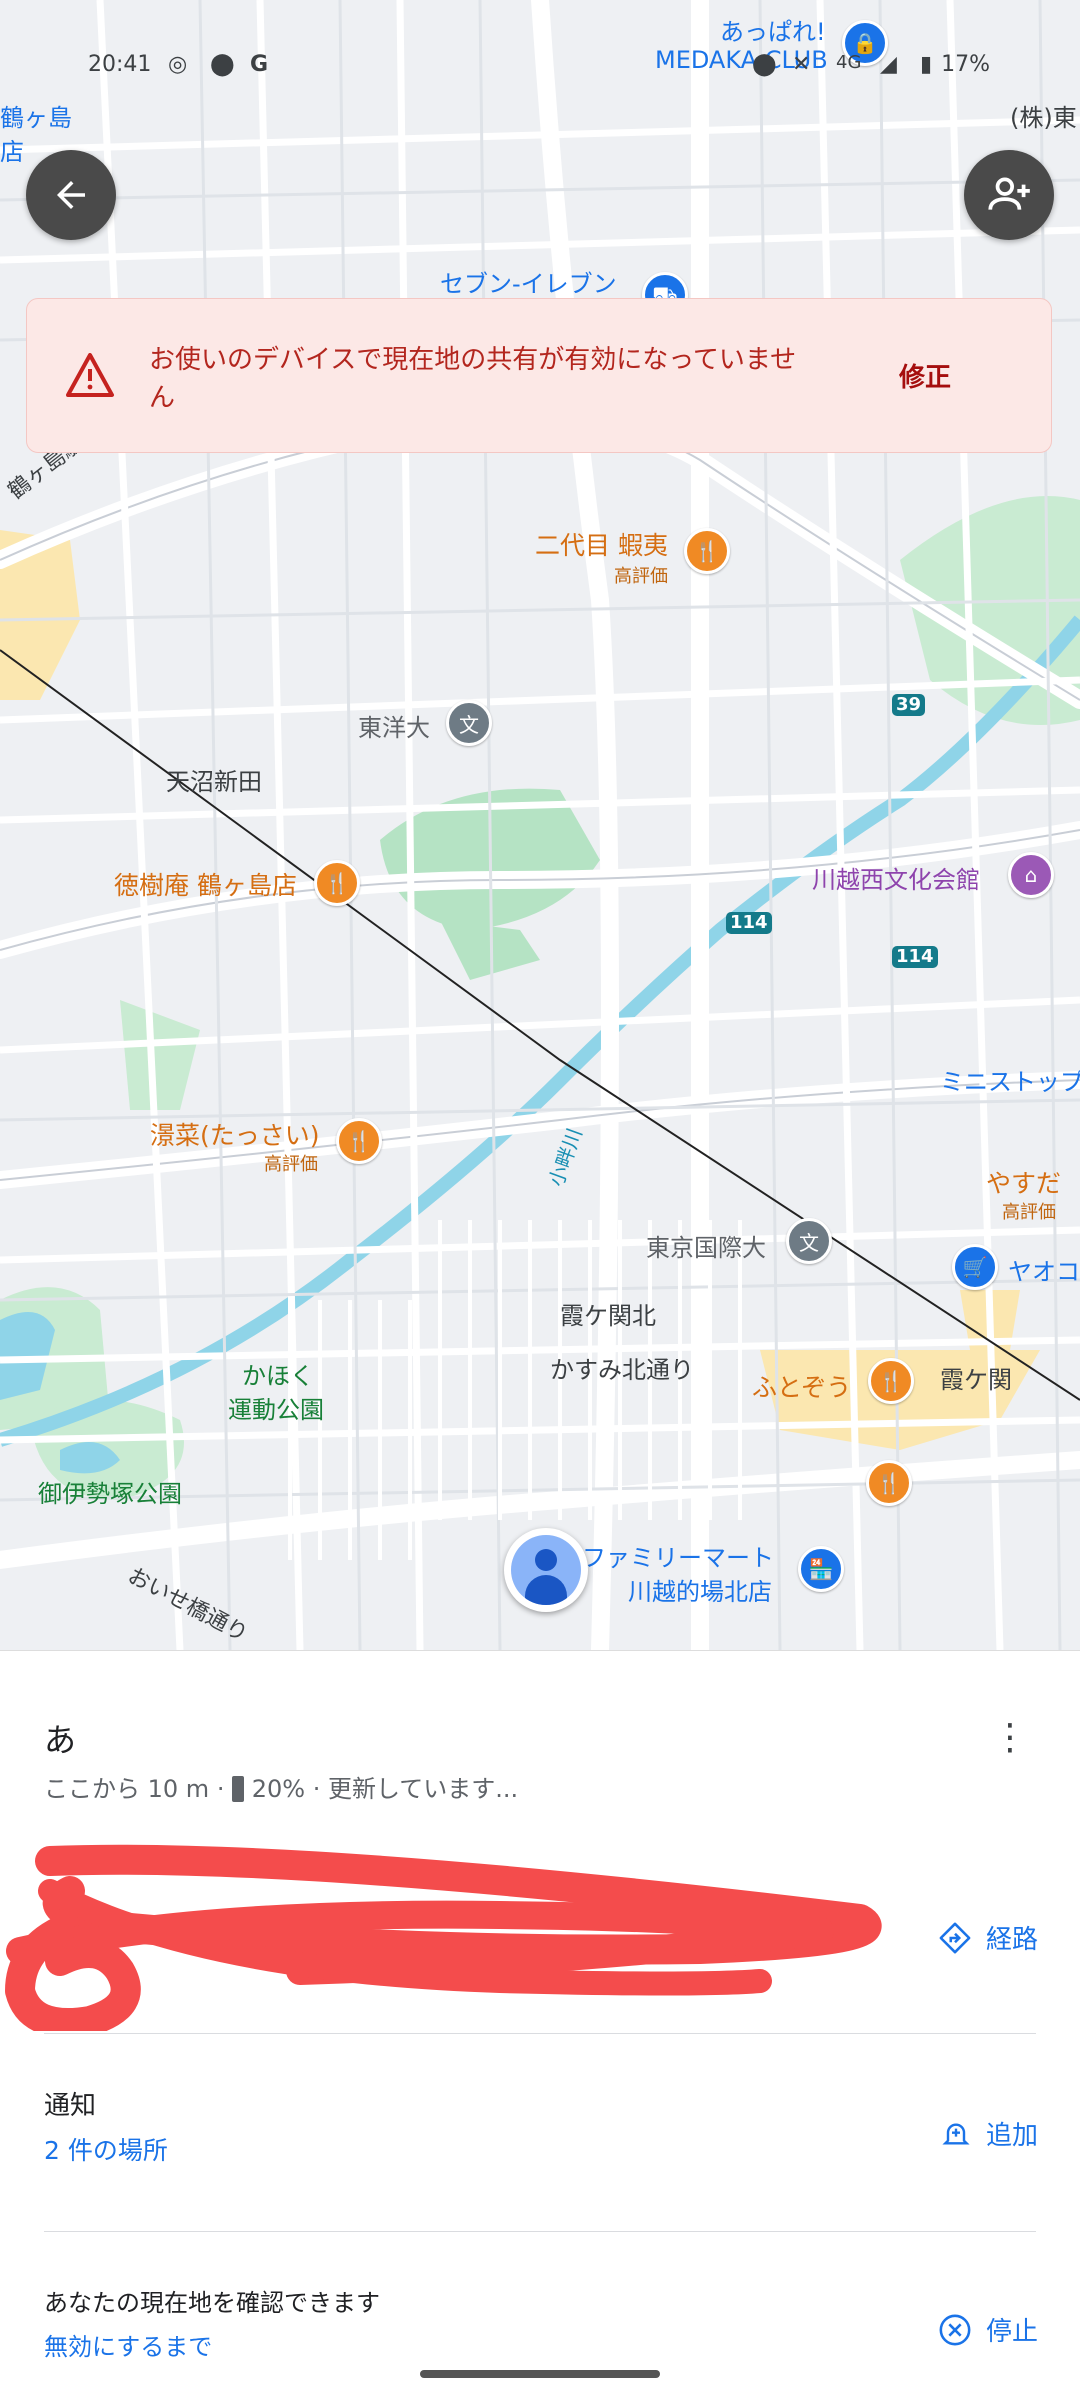 This screenshot has width=1080, height=2401. What do you see at coordinates (1010, 1738) in the screenshot?
I see `more-vert-icon: ⋮` at bounding box center [1010, 1738].